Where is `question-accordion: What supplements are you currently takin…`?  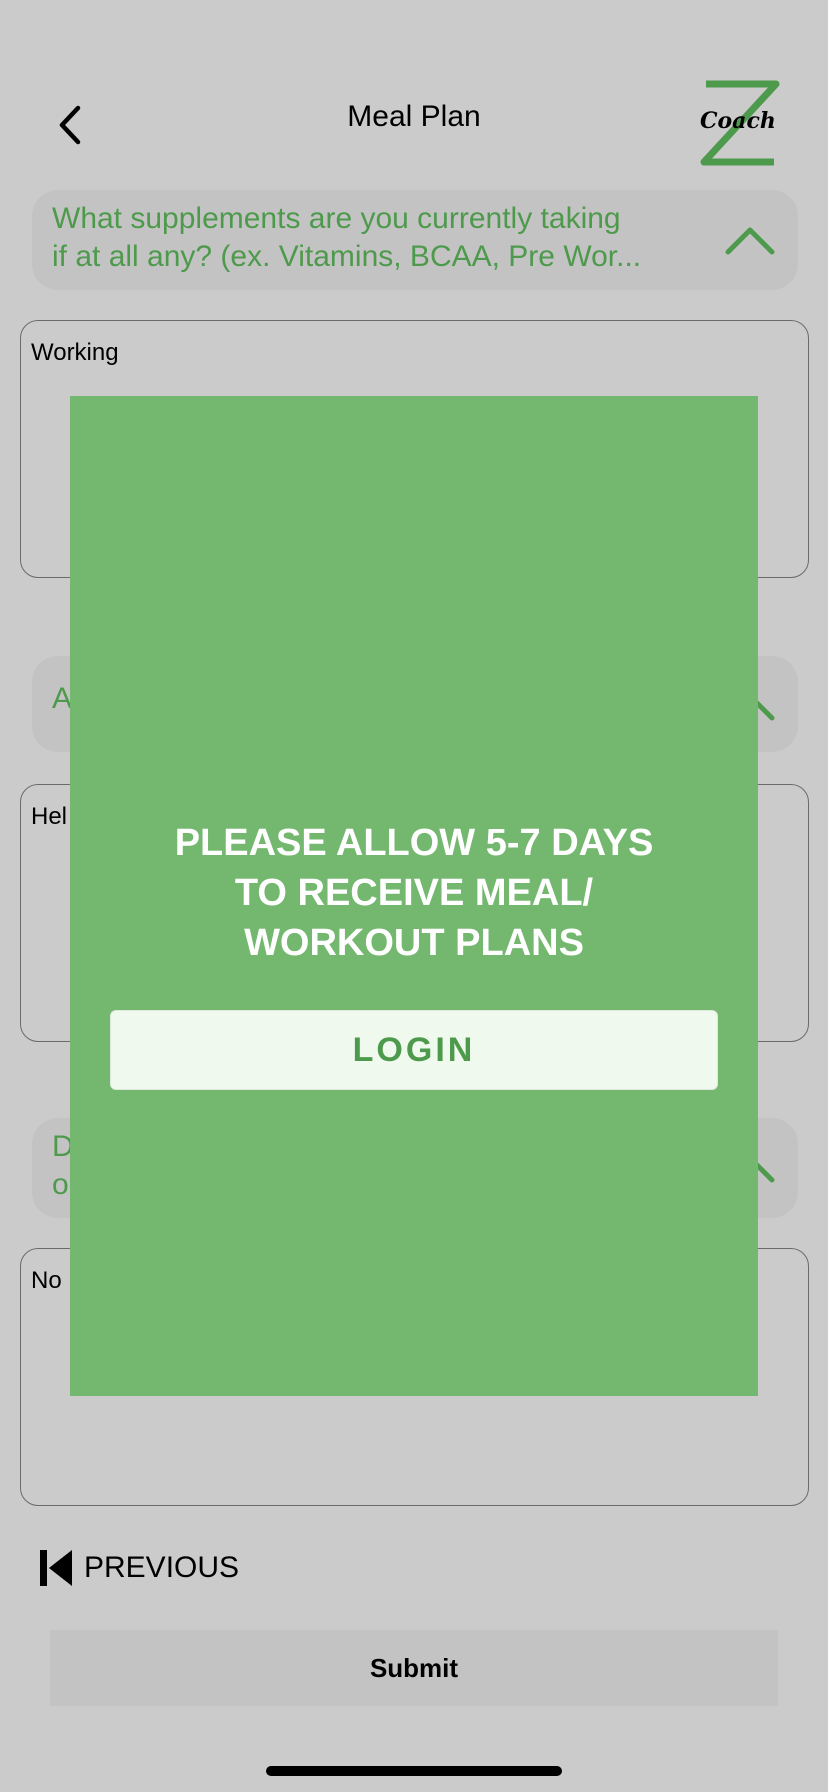
question-accordion: What supplements are you currently takin… is located at coordinates (415, 240).